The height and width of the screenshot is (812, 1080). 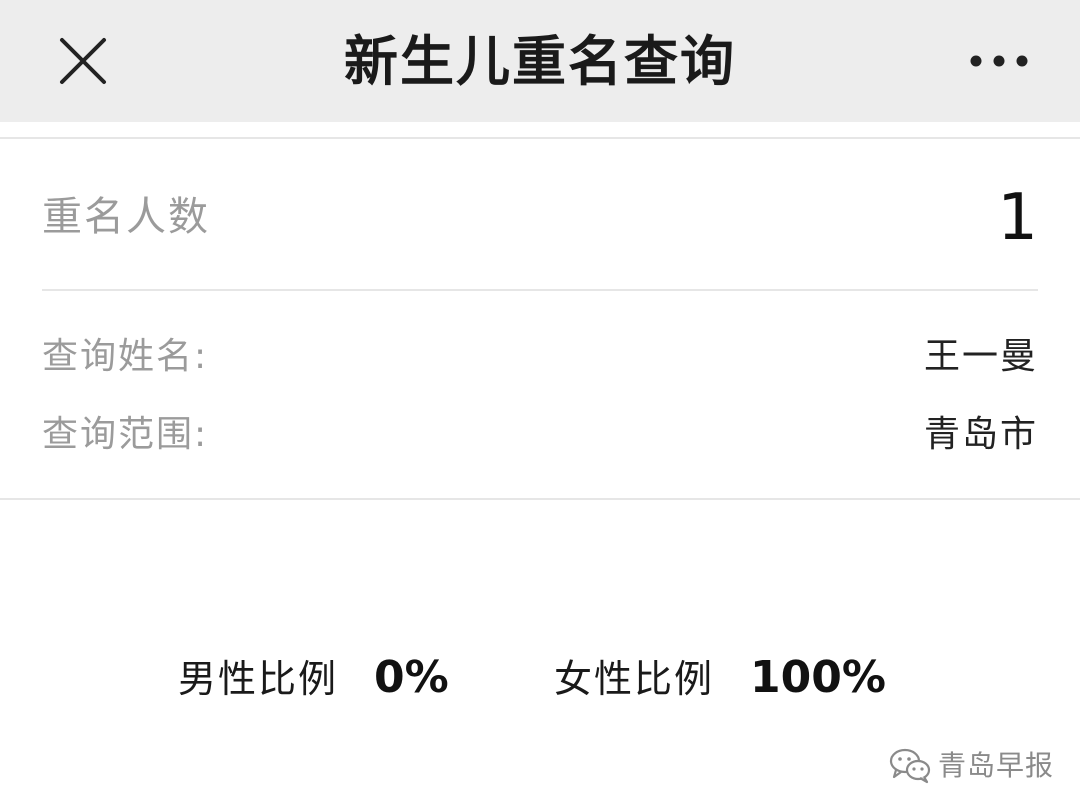 I want to click on male-ratio-value: 0%, so click(x=411, y=677).